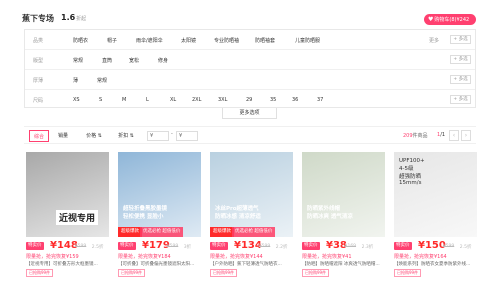  I want to click on filter-option: 36, so click(295, 100).